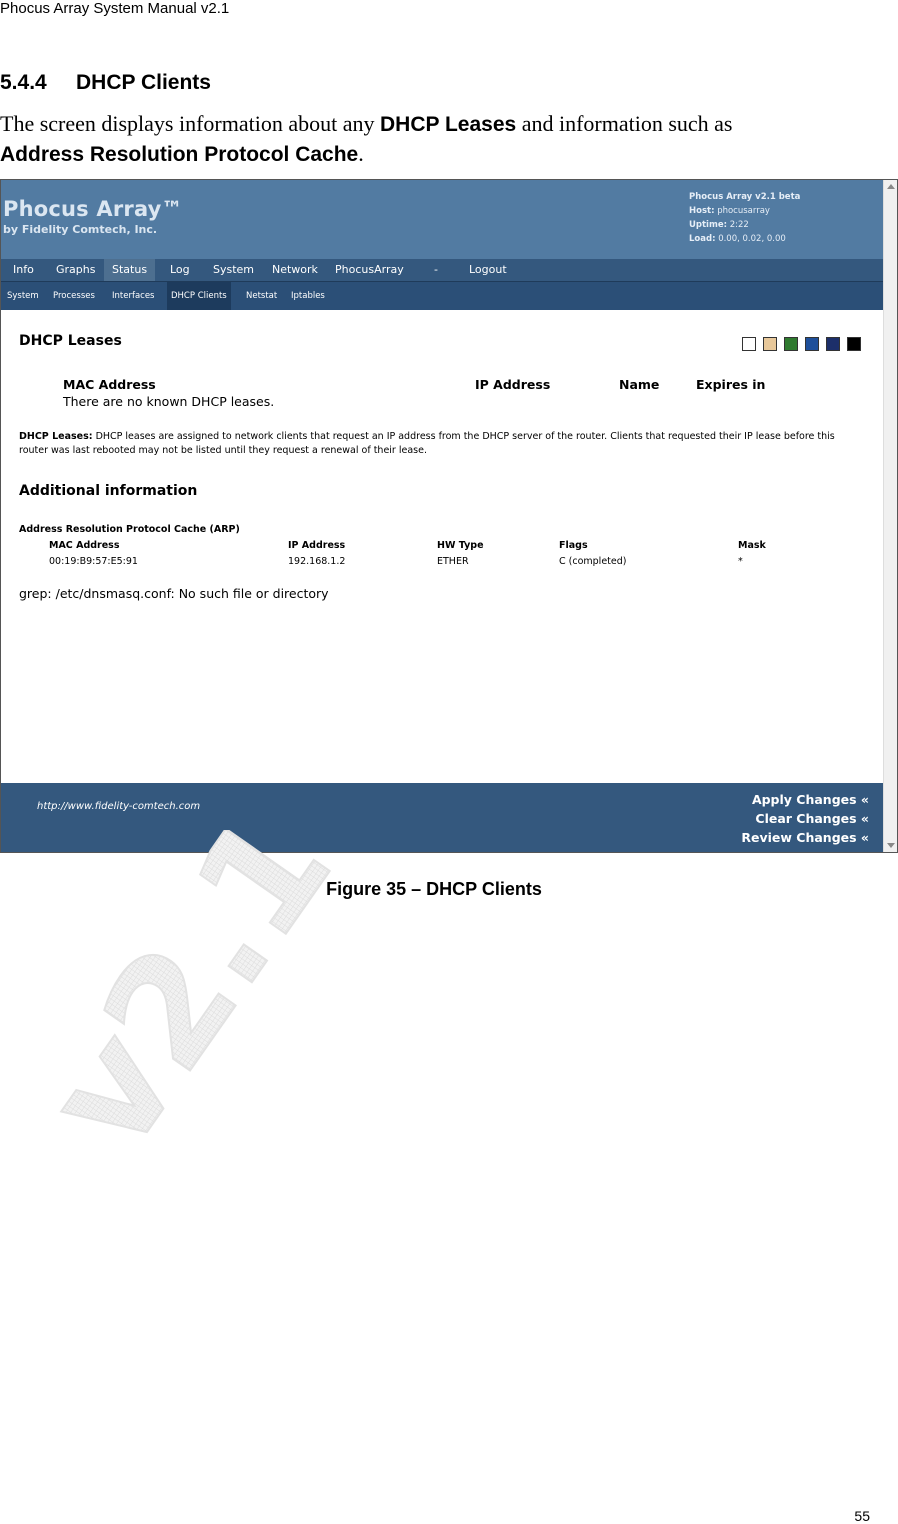 The image size is (898, 1524). Describe the element at coordinates (143, 82) in the screenshot. I see `section-title: DHCP Clients` at that location.